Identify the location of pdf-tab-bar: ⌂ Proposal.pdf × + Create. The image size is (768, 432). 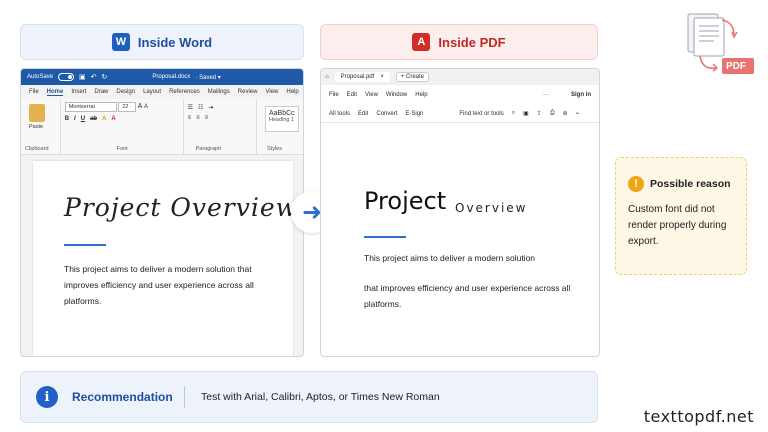
(460, 77).